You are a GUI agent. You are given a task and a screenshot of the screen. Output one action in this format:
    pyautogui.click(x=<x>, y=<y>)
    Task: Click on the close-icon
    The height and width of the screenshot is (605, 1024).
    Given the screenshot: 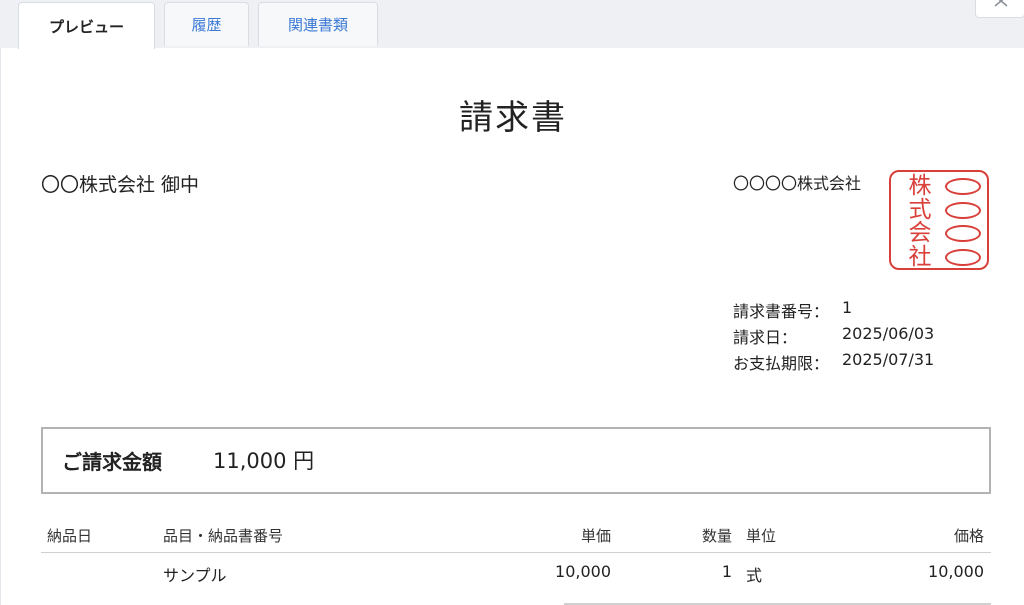 What is the action you would take?
    pyautogui.click(x=1001, y=3)
    